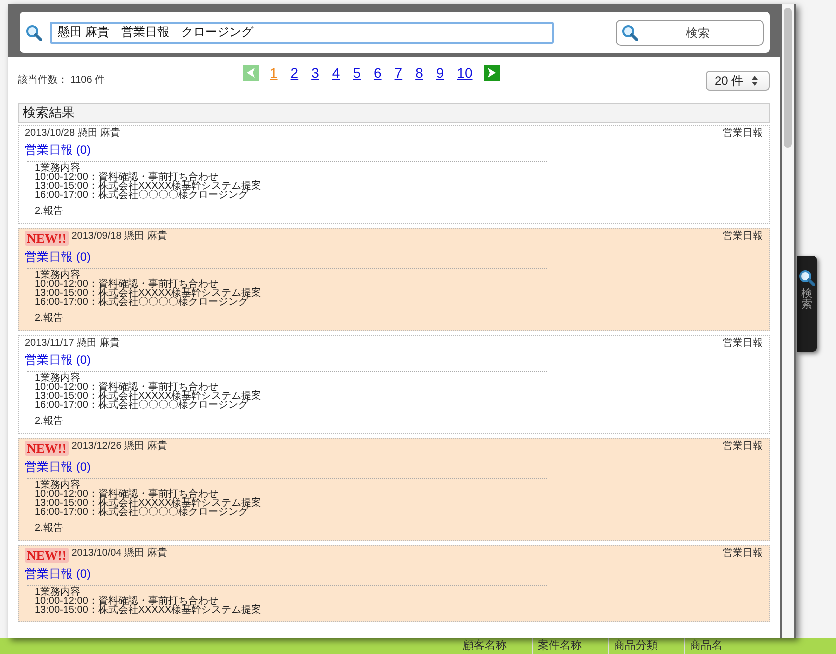 This screenshot has width=836, height=654. What do you see at coordinates (690, 33) in the screenshot?
I see `search-button: 検索` at bounding box center [690, 33].